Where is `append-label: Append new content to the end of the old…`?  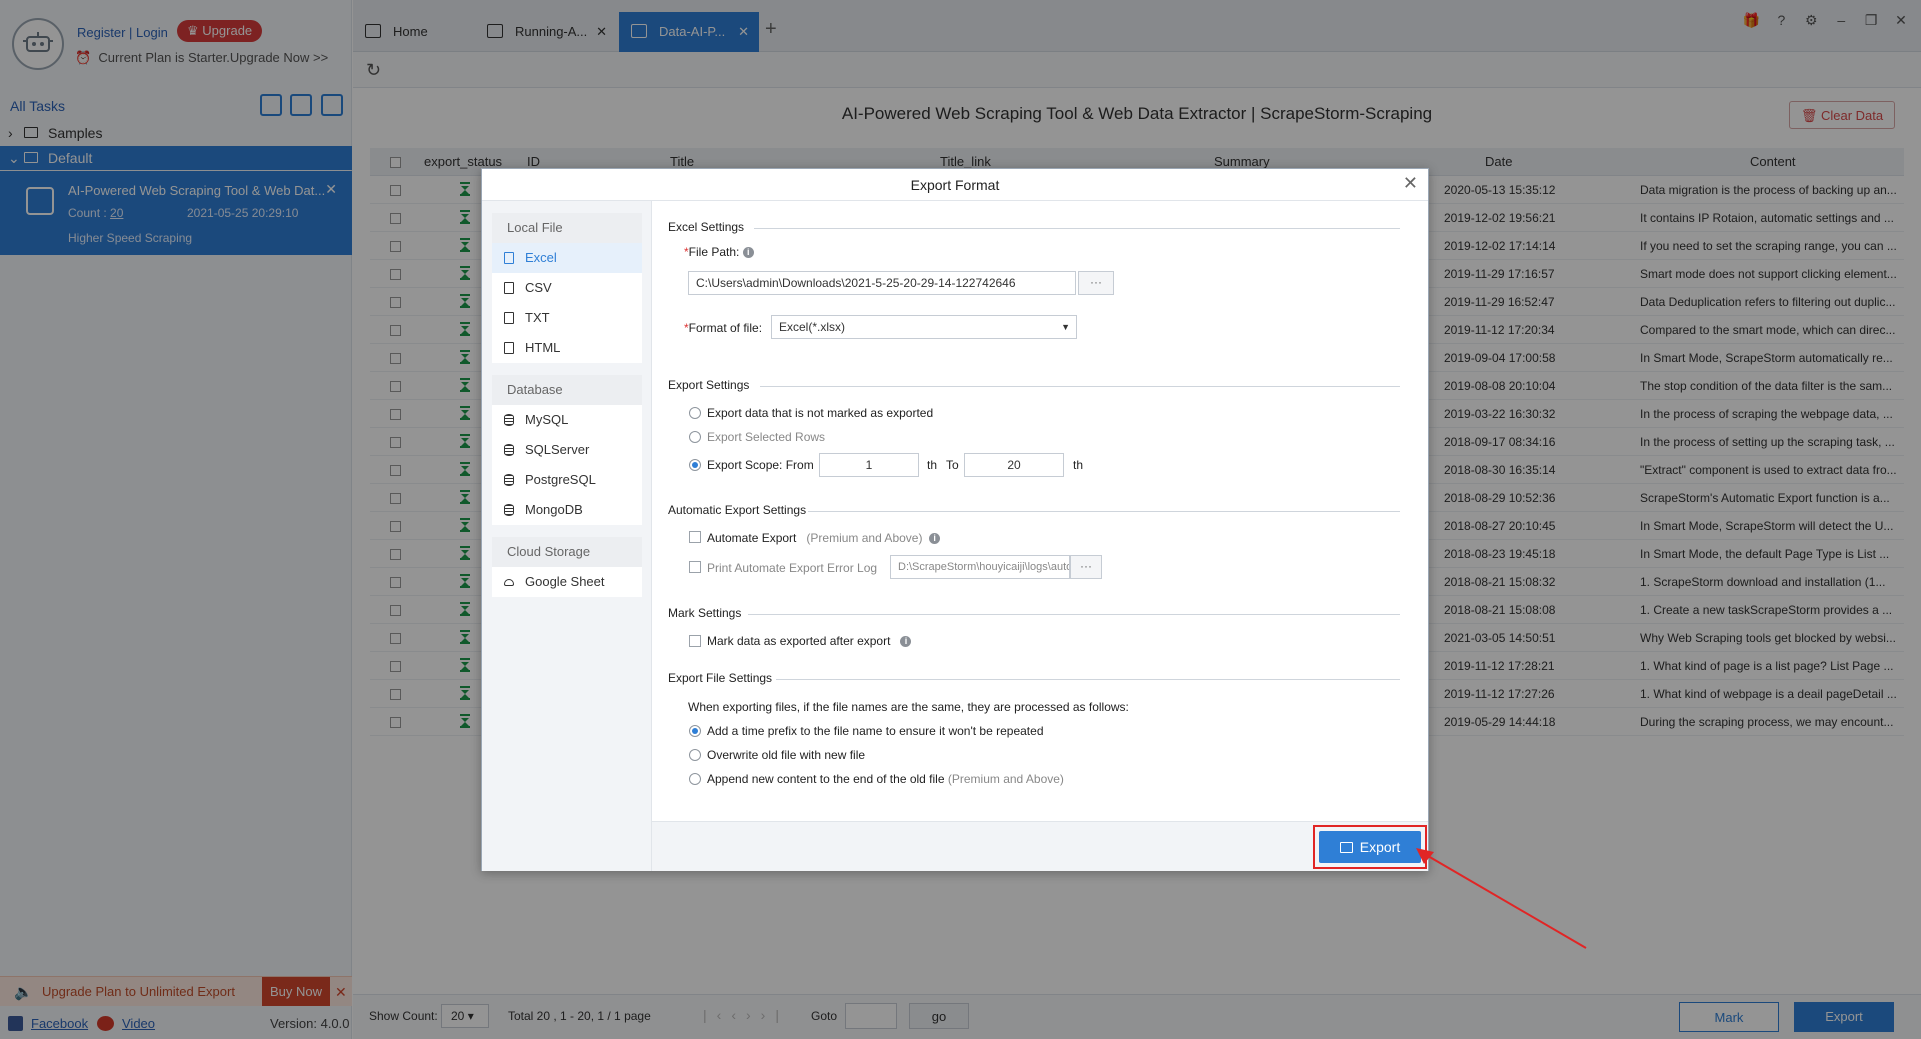
append-label: Append new content to the end of the old… is located at coordinates (885, 779).